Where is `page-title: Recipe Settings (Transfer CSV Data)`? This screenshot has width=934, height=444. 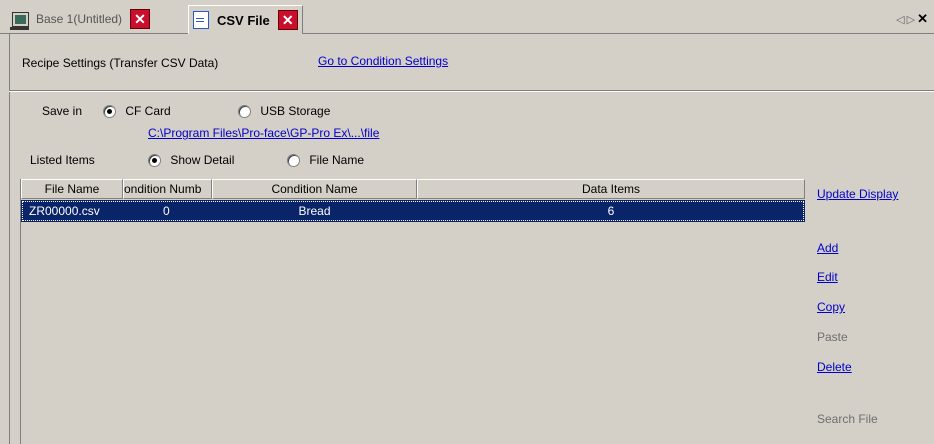
page-title: Recipe Settings (Transfer CSV Data) is located at coordinates (120, 63).